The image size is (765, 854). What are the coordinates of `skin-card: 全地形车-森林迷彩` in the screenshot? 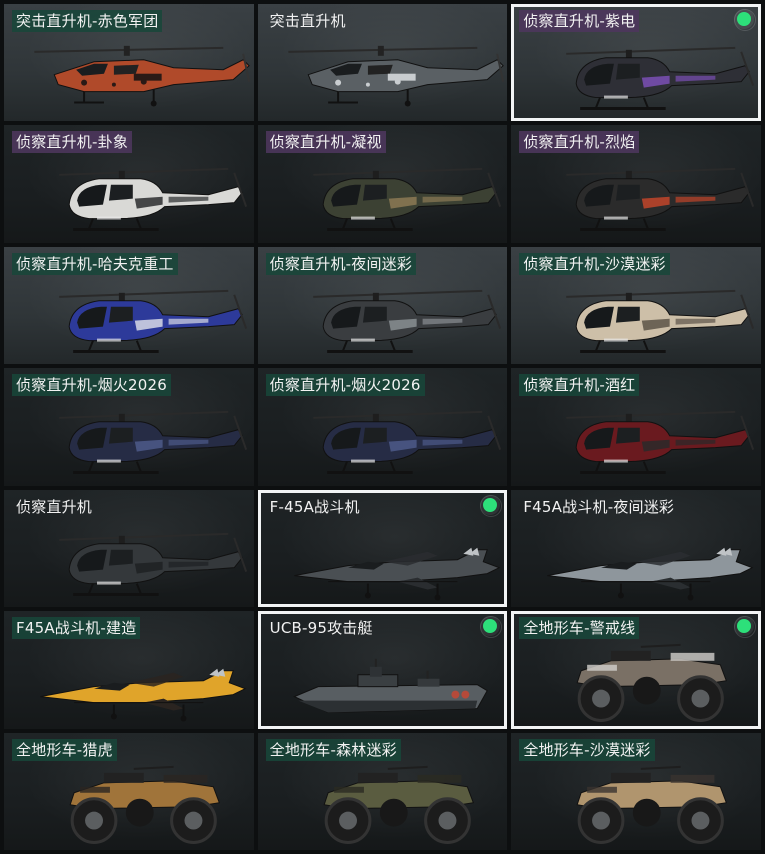 It's located at (382, 791).